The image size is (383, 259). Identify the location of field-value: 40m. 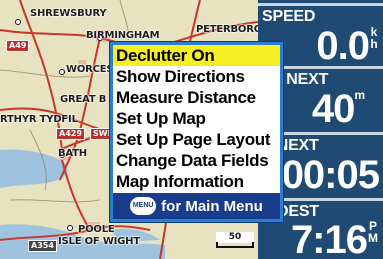
(338, 109).